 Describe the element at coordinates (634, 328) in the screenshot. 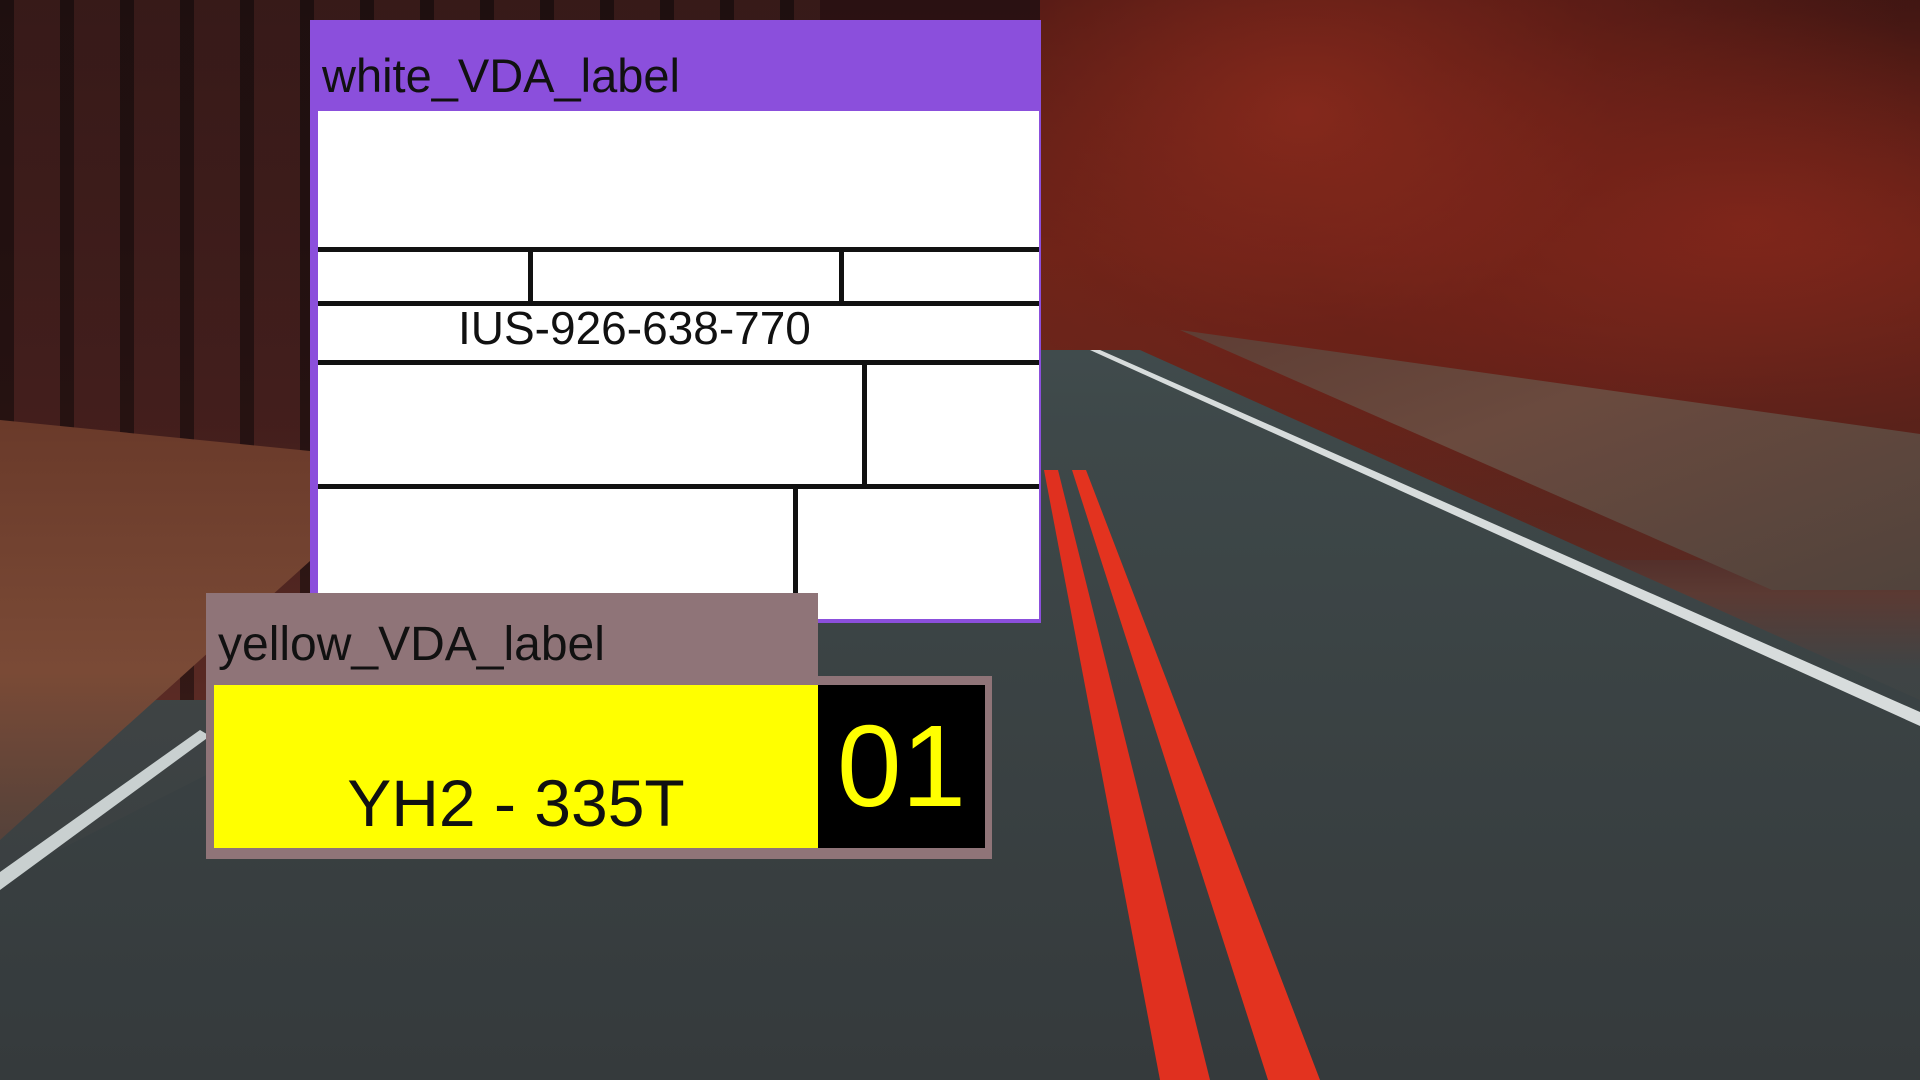

I see `white-label-code: IUS-926-638-770` at that location.